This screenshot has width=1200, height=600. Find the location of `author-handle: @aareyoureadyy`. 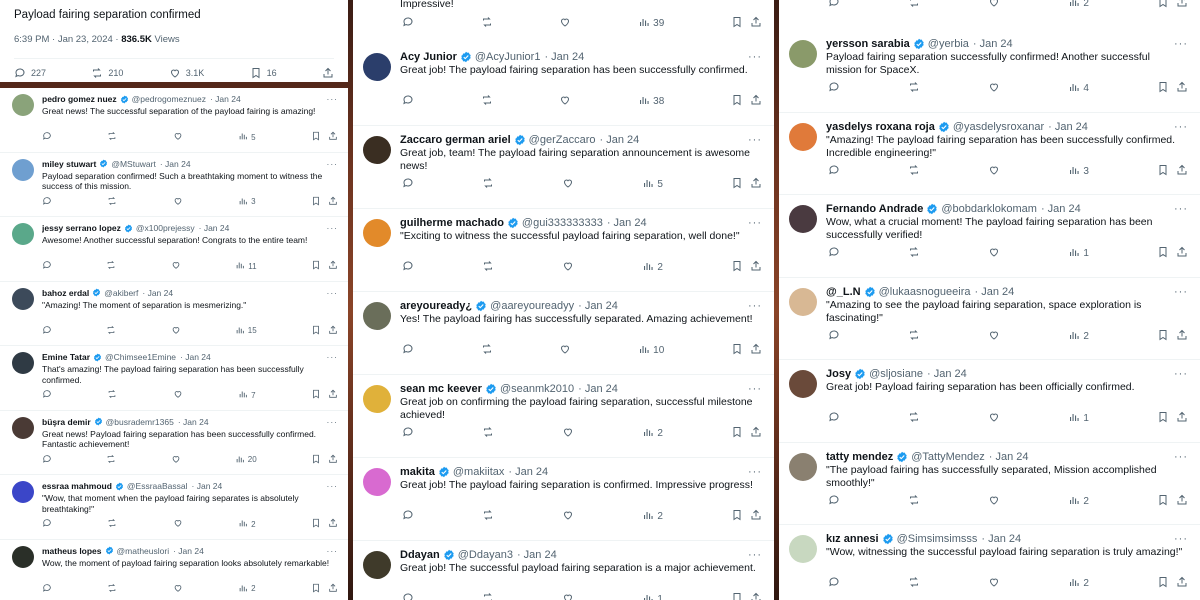

author-handle: @aareyoureadyy is located at coordinates (532, 306).